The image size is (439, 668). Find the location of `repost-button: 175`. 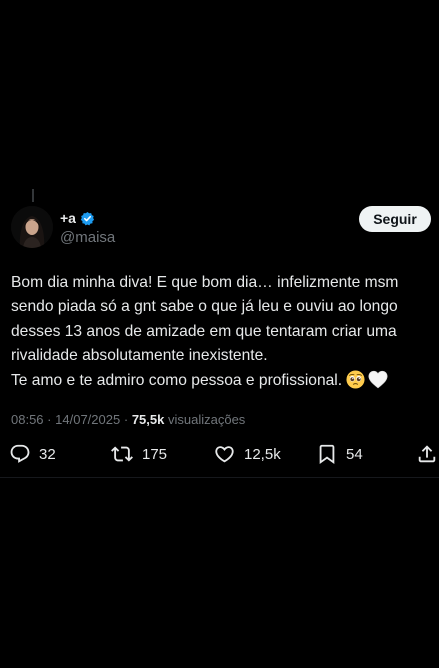

repost-button: 175 is located at coordinates (138, 454).